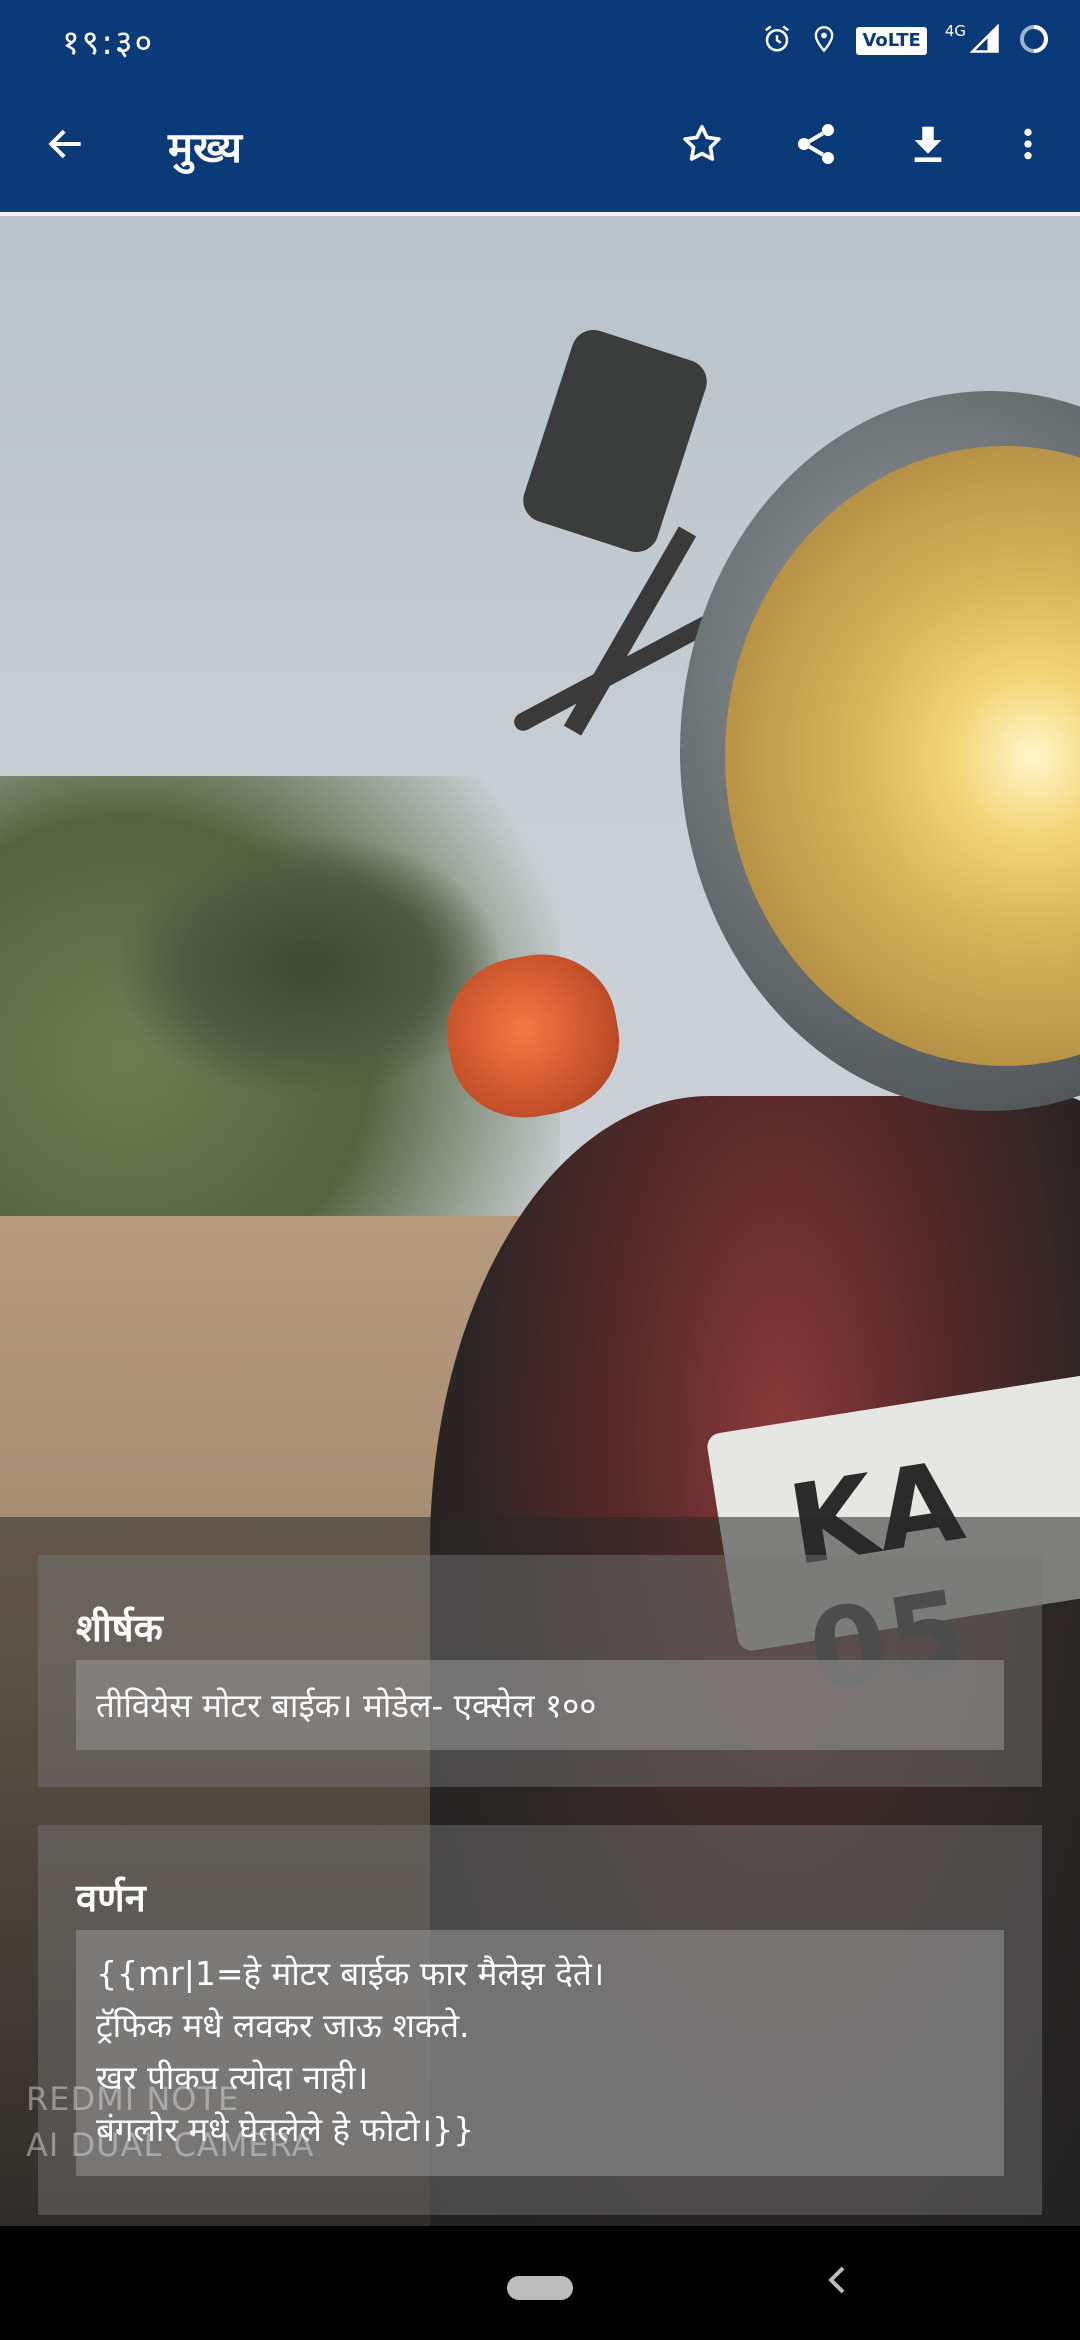 The height and width of the screenshot is (2340, 1080). I want to click on status-time: १९:३०, so click(108, 43).